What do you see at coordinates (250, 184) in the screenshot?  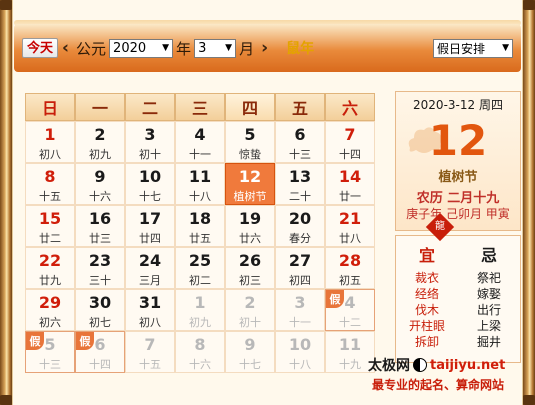 I see `day-cell-selected: 12 植树节` at bounding box center [250, 184].